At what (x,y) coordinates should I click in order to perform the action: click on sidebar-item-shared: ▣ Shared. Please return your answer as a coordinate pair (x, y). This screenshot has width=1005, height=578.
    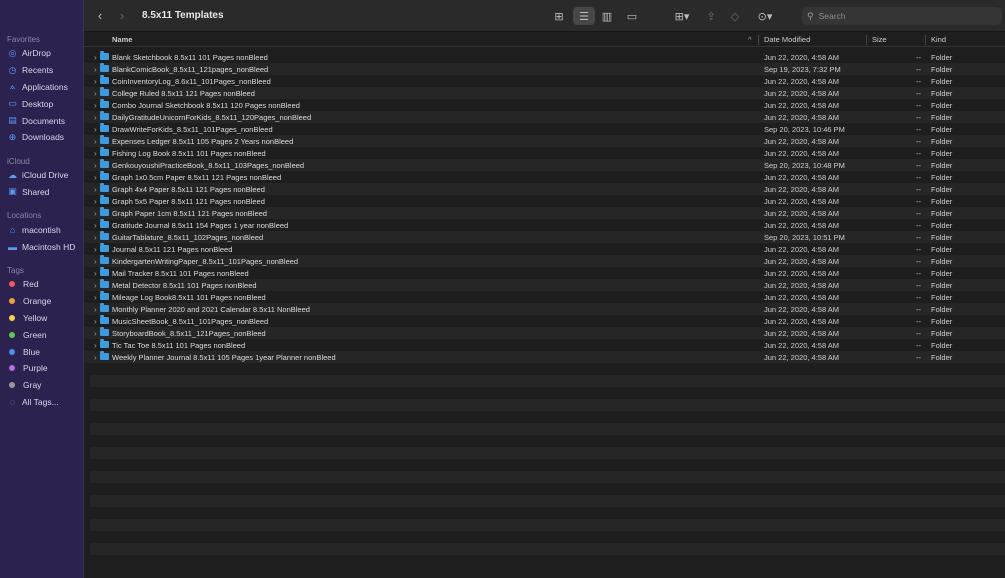
    Looking at the image, I should click on (41, 192).